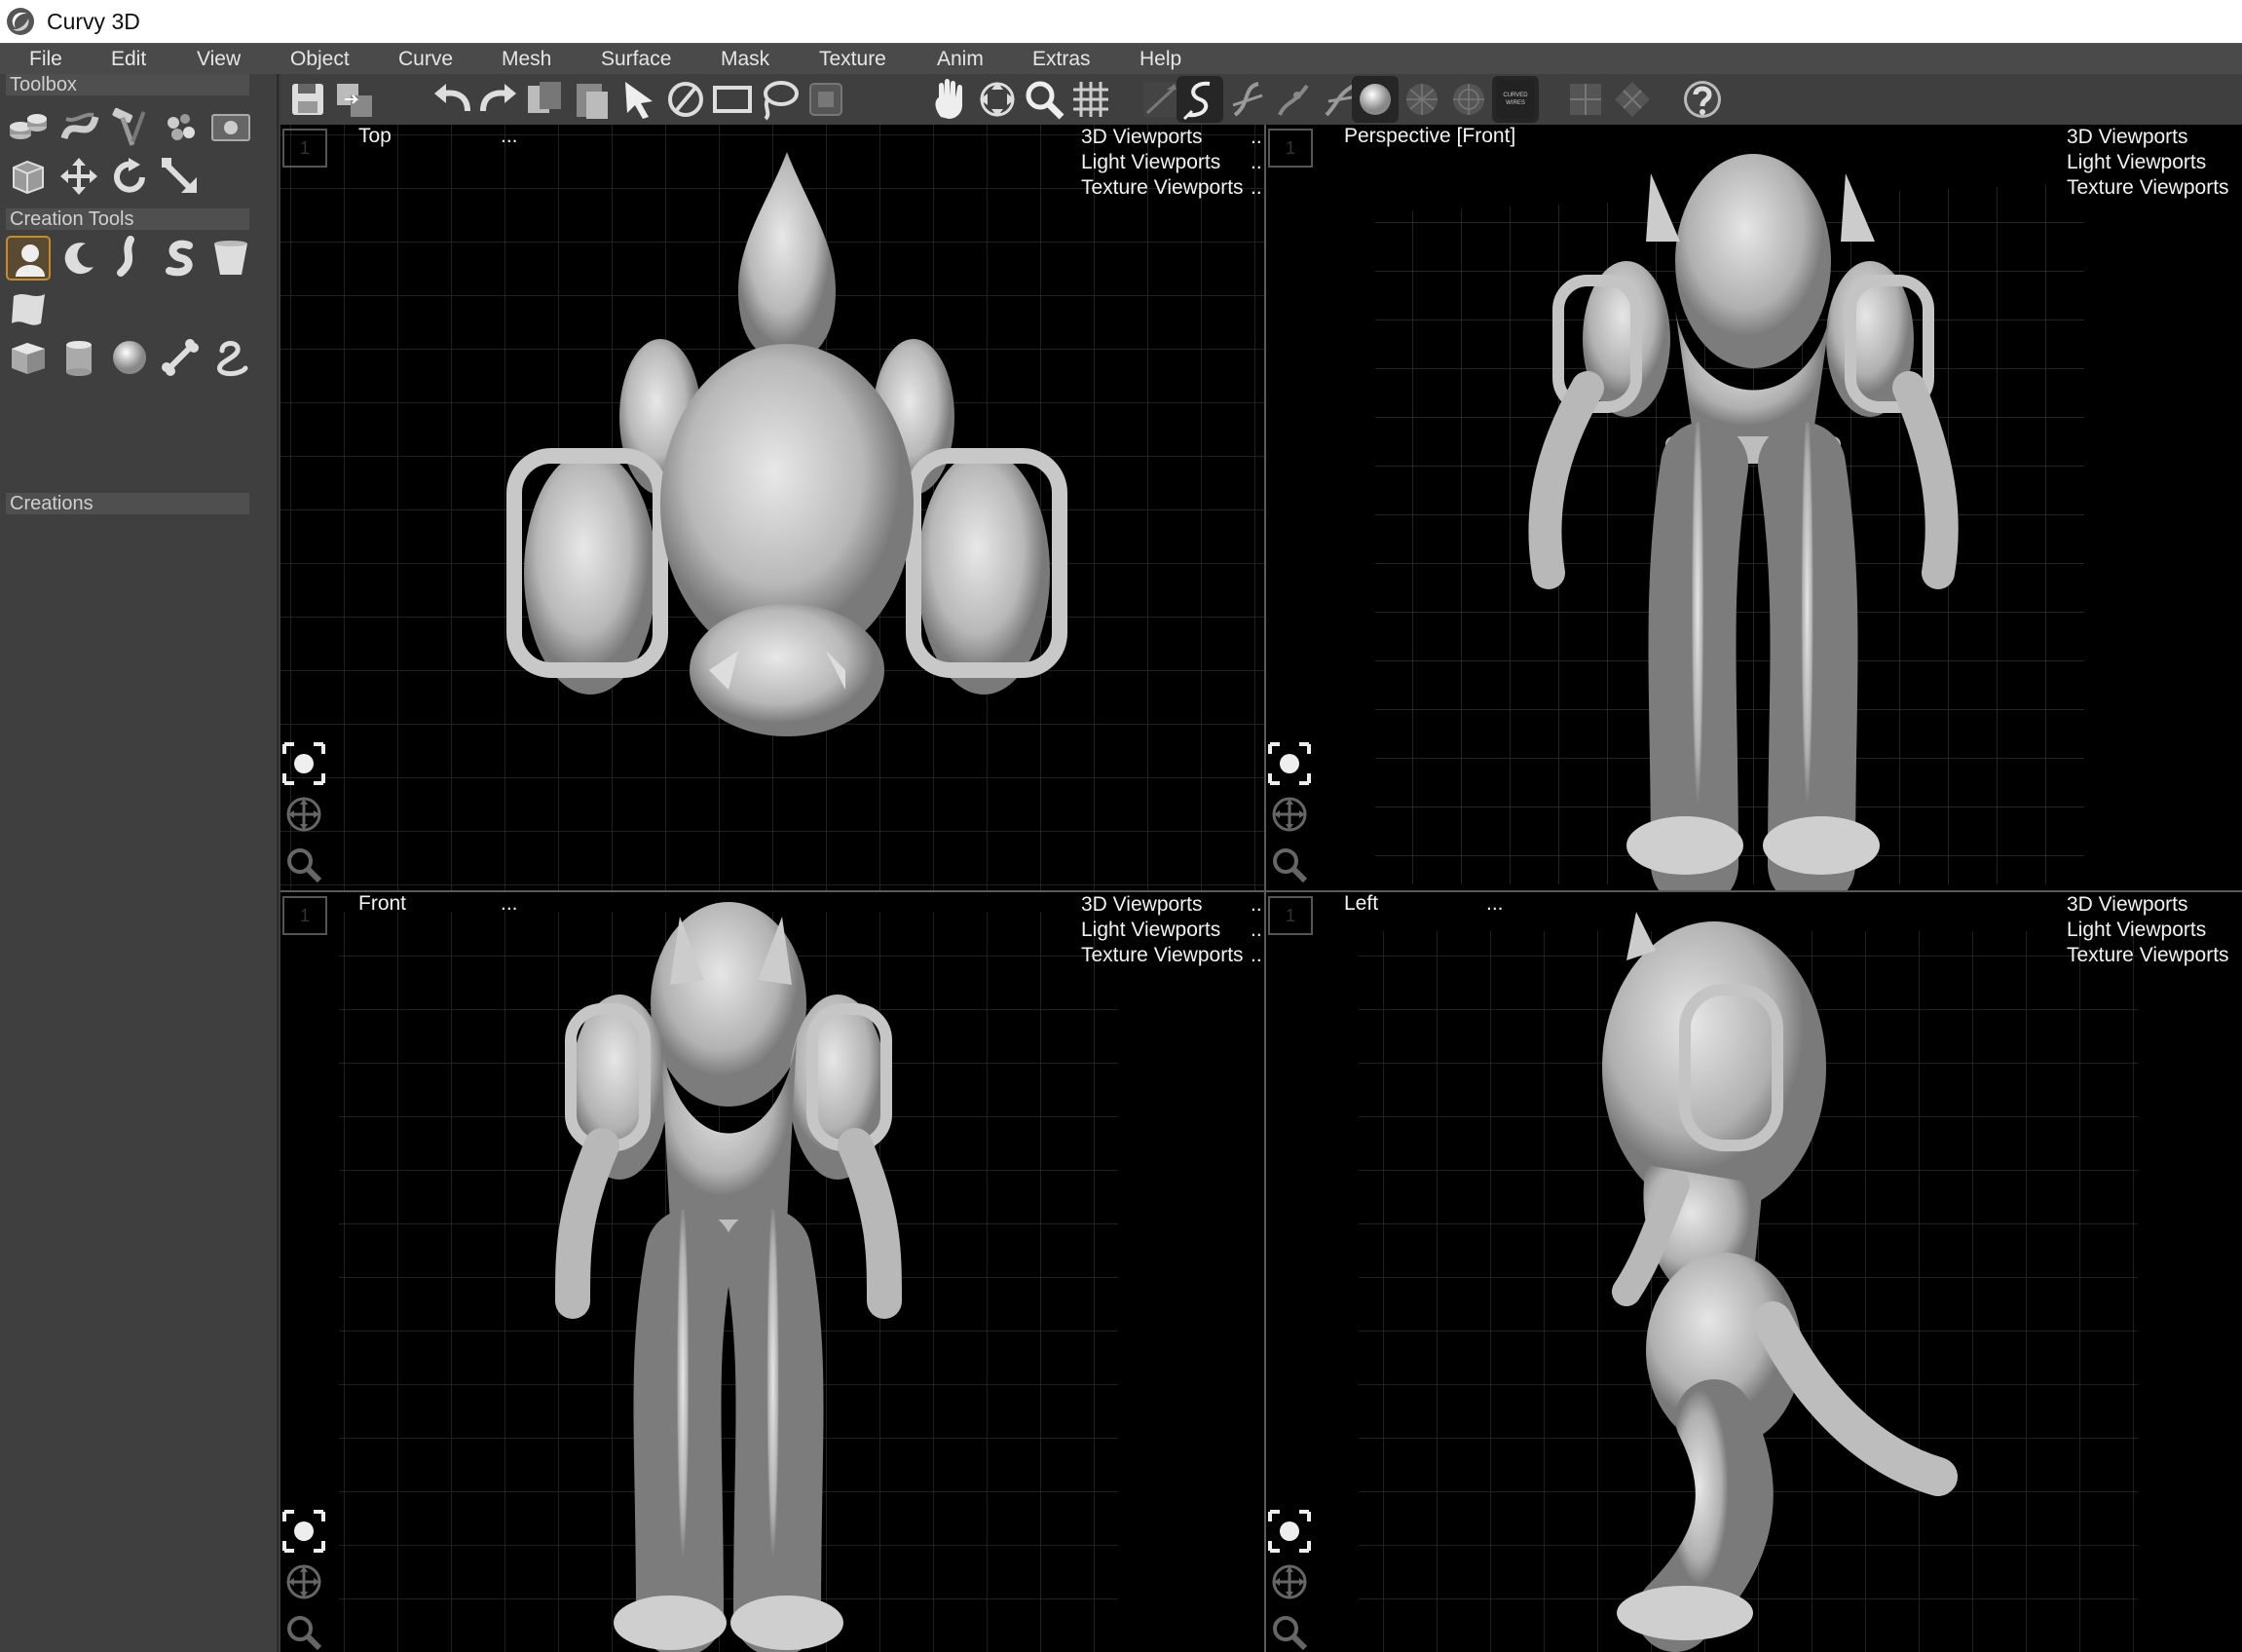 The height and width of the screenshot is (1652, 2242). I want to click on grid-toggle-button, so click(1090, 99).